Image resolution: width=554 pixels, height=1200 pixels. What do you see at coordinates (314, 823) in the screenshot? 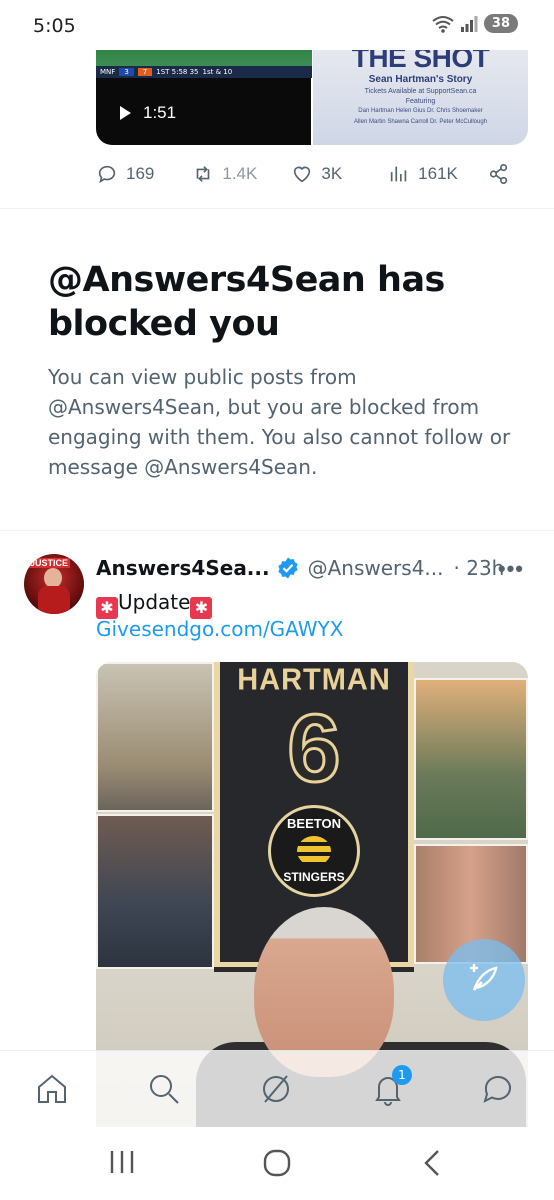
I see `crest-top-text: BEETON` at bounding box center [314, 823].